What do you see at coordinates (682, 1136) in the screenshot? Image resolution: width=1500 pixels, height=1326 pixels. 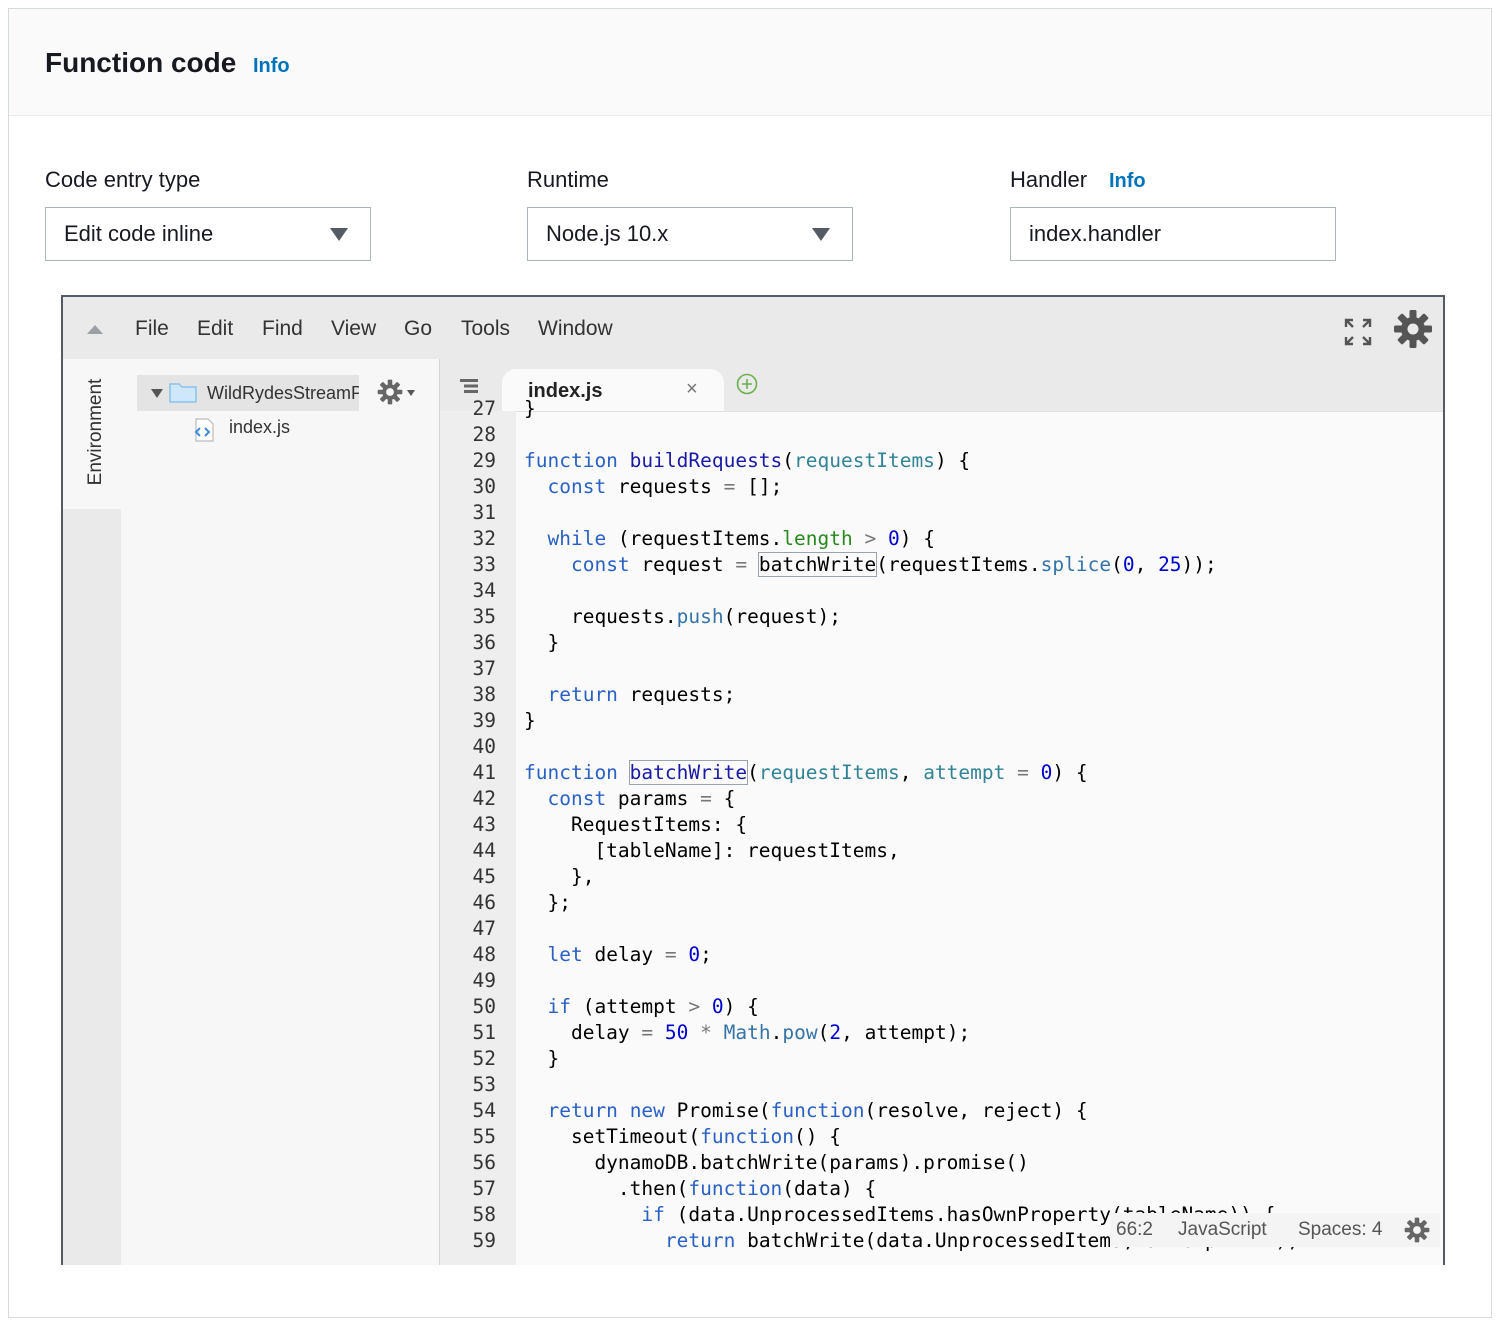 I see `code-text: setTimeout(function() {` at bounding box center [682, 1136].